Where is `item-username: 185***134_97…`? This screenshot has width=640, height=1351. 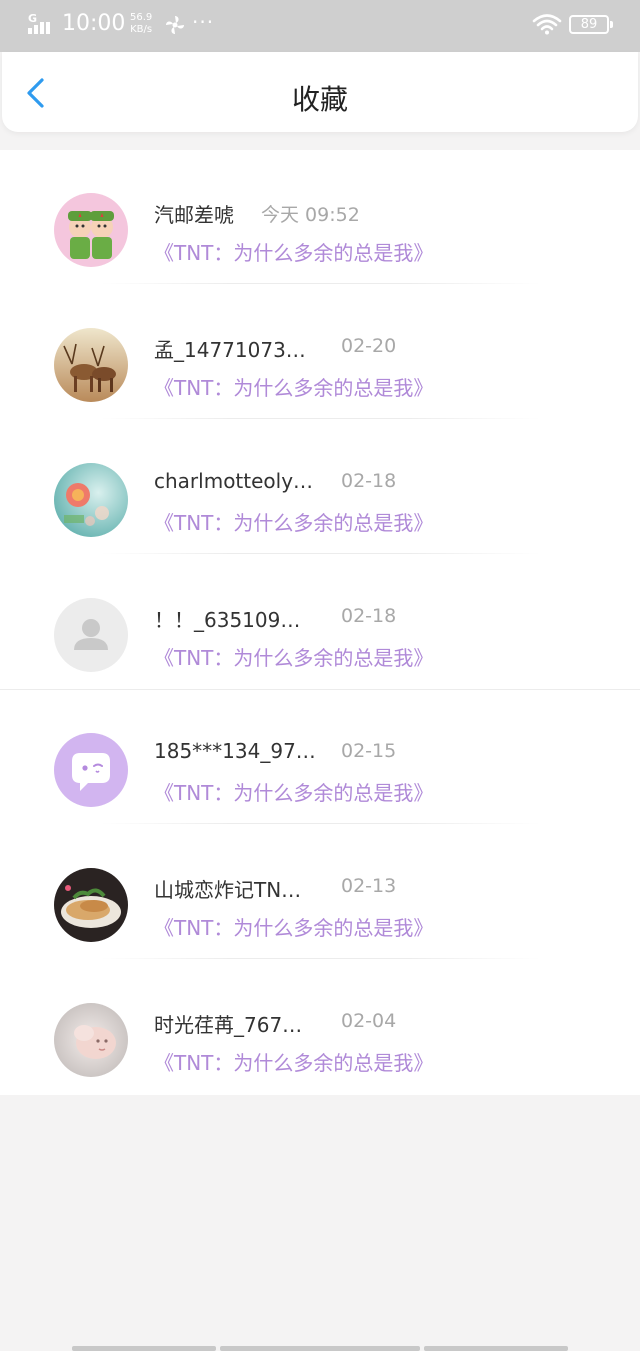
item-username: 185***134_97… is located at coordinates (235, 751).